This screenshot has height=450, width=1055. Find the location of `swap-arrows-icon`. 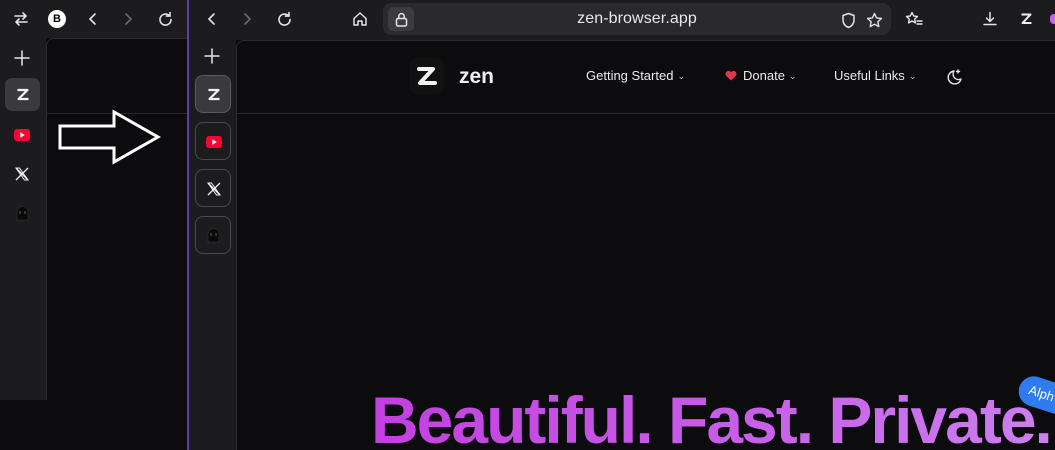

swap-arrows-icon is located at coordinates (21, 19).